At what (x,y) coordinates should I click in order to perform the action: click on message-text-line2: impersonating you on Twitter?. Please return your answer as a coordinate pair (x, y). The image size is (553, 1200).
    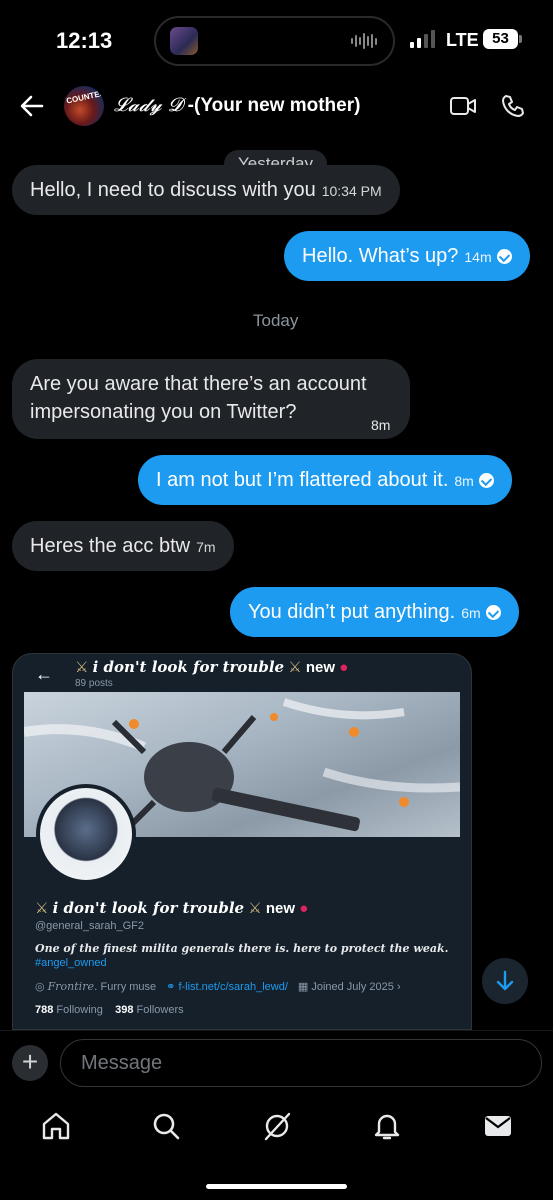
    Looking at the image, I should click on (163, 412).